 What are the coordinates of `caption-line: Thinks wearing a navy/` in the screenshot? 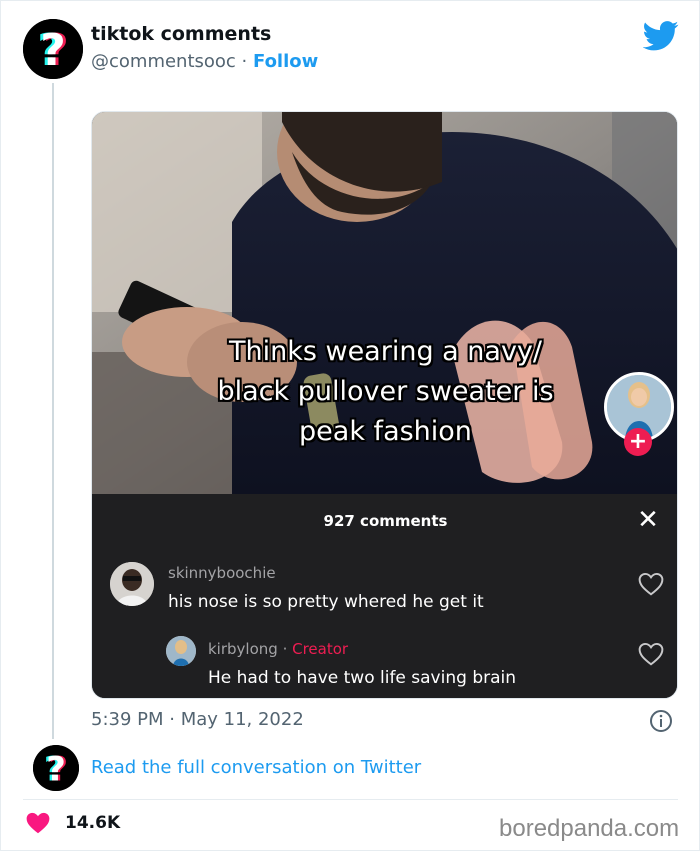 It's located at (385, 351).